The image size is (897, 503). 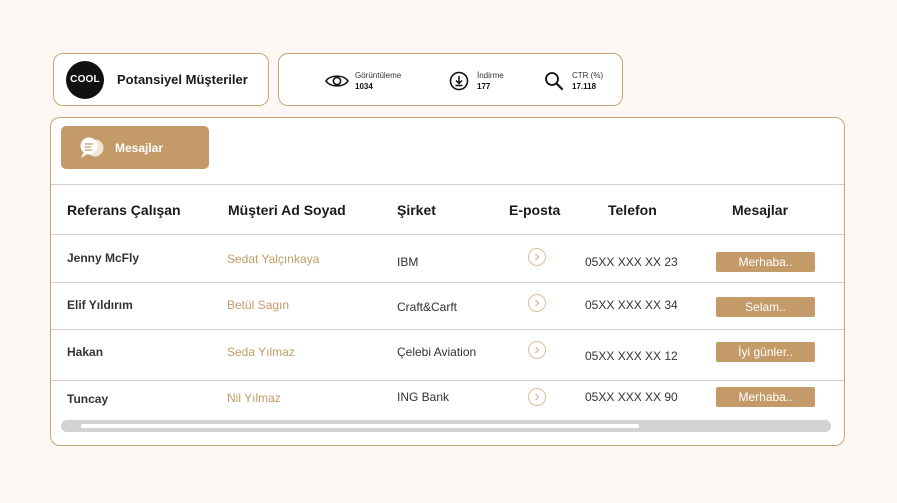 I want to click on brand-card: COOL Potansiyel Müşteriler, so click(x=161, y=79).